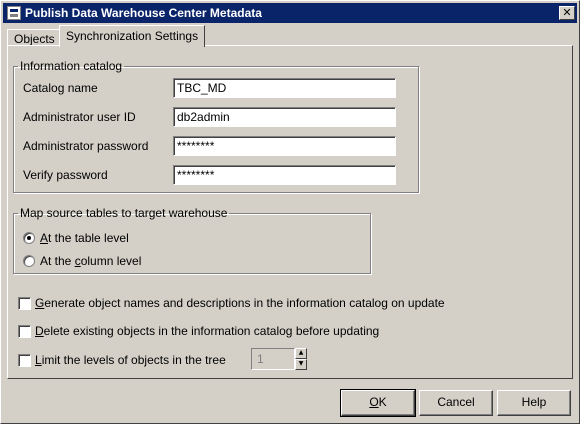  I want to click on information-catalog-legend: Information catalog, so click(71, 66).